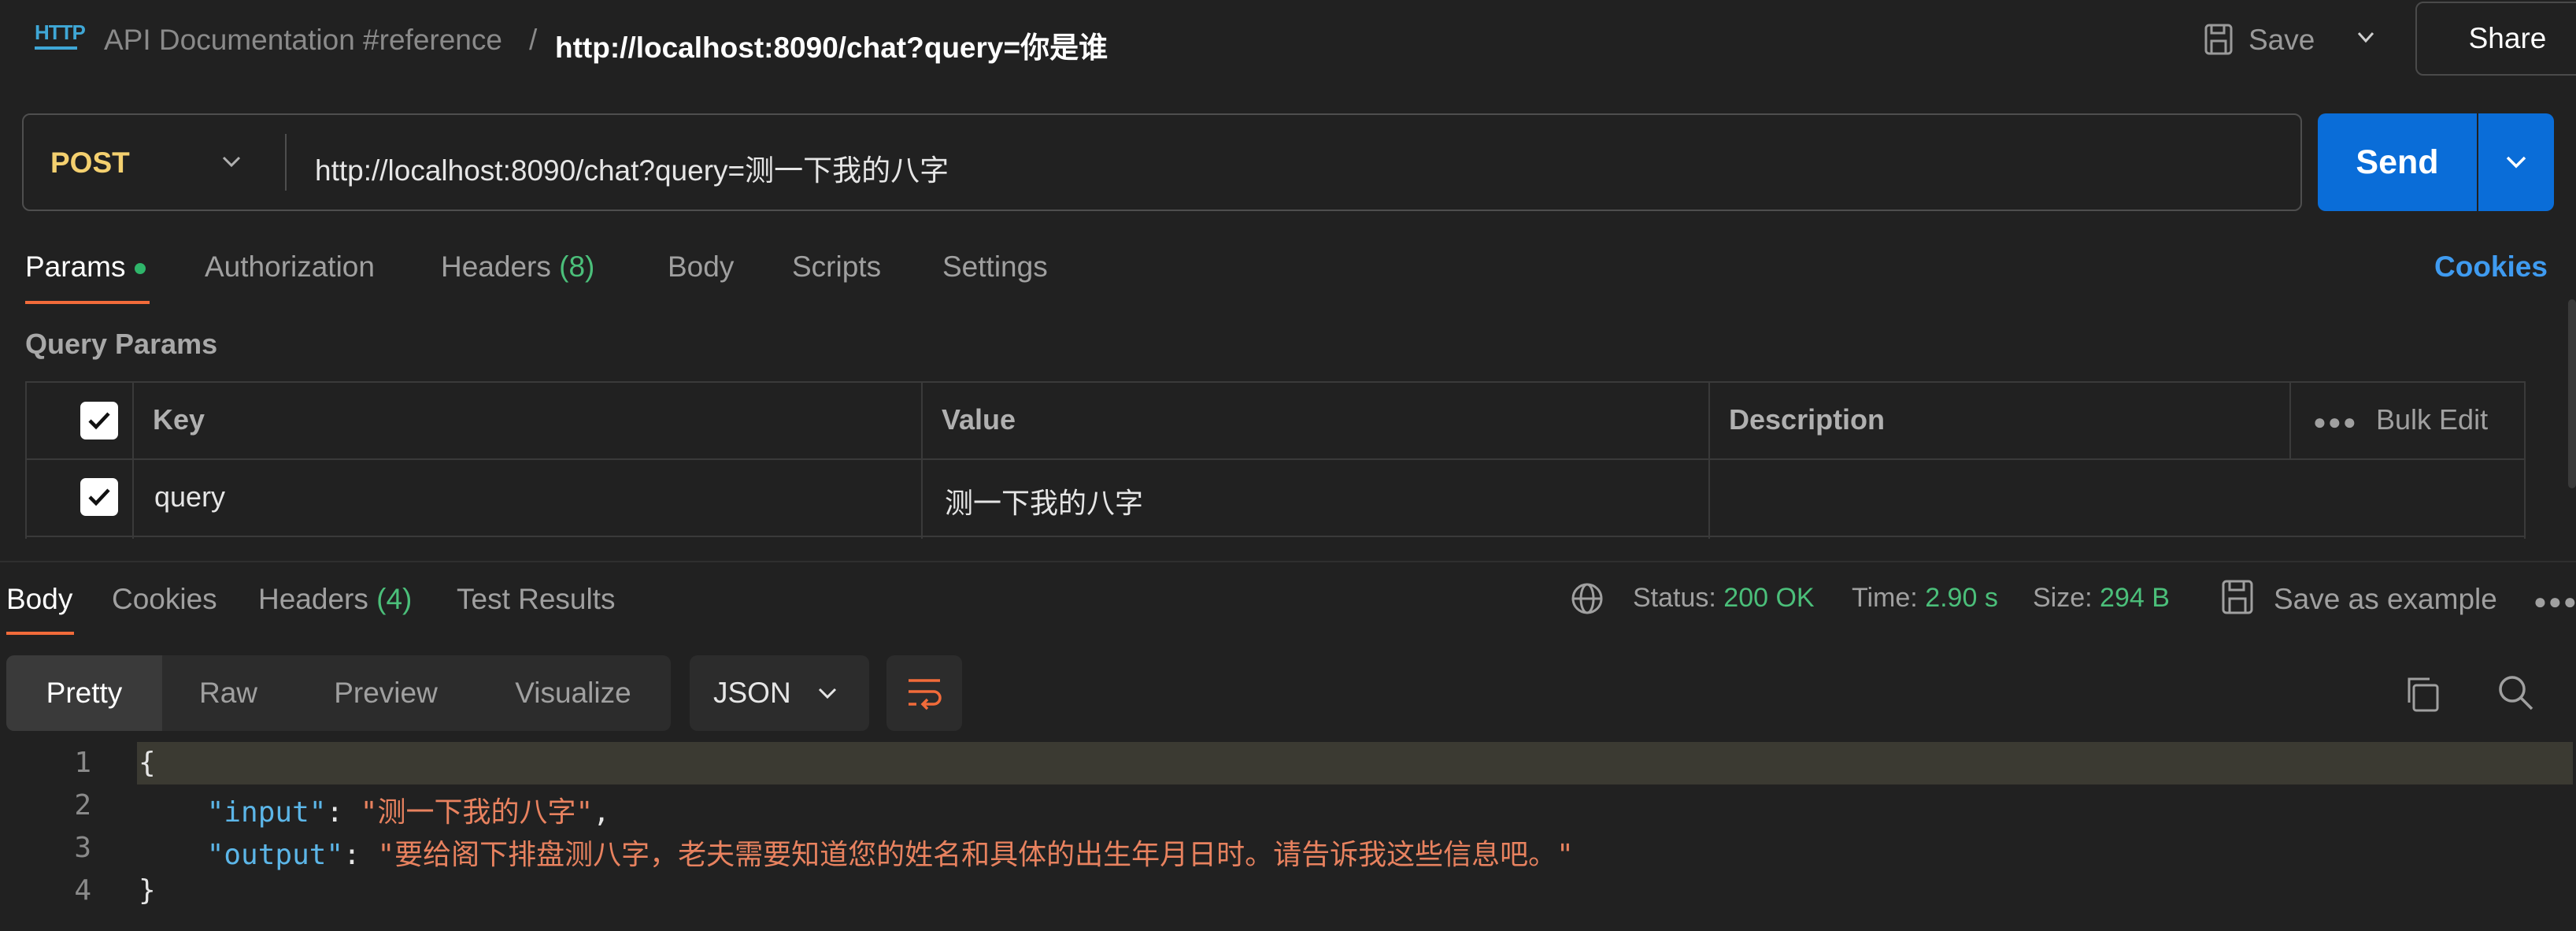 This screenshot has height=931, width=2576. I want to click on copy-icon, so click(2422, 694).